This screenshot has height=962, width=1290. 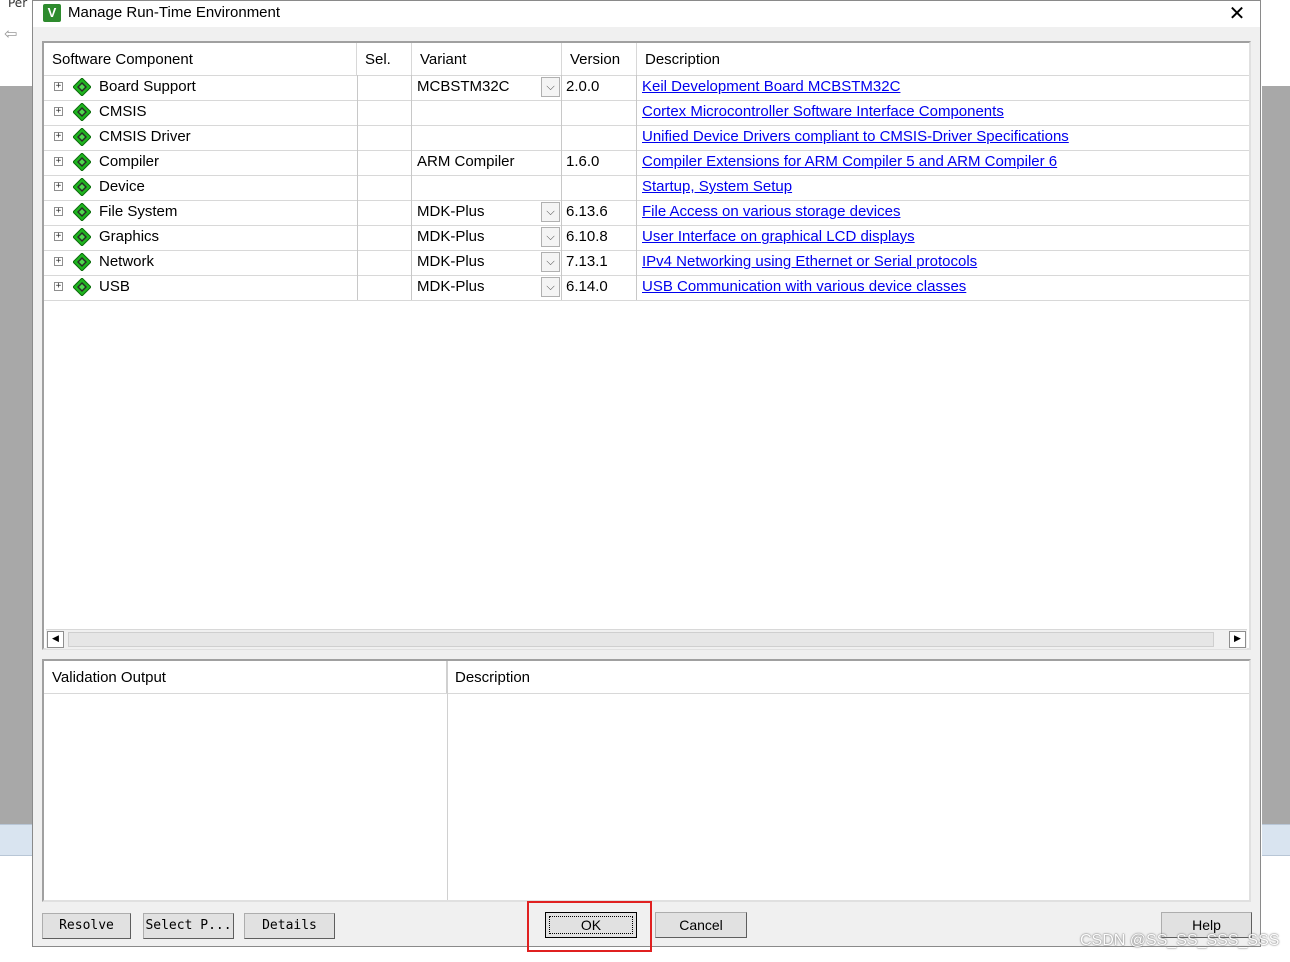 What do you see at coordinates (200, 187) in the screenshot?
I see `component-cell: + Device` at bounding box center [200, 187].